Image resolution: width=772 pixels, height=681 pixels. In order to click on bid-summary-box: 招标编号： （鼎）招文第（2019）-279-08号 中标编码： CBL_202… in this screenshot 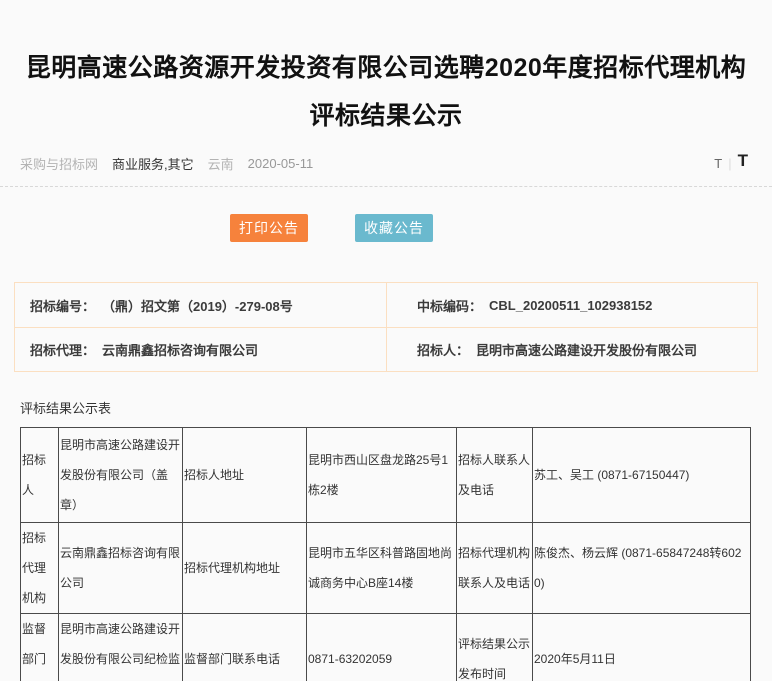, I will do `click(386, 327)`.